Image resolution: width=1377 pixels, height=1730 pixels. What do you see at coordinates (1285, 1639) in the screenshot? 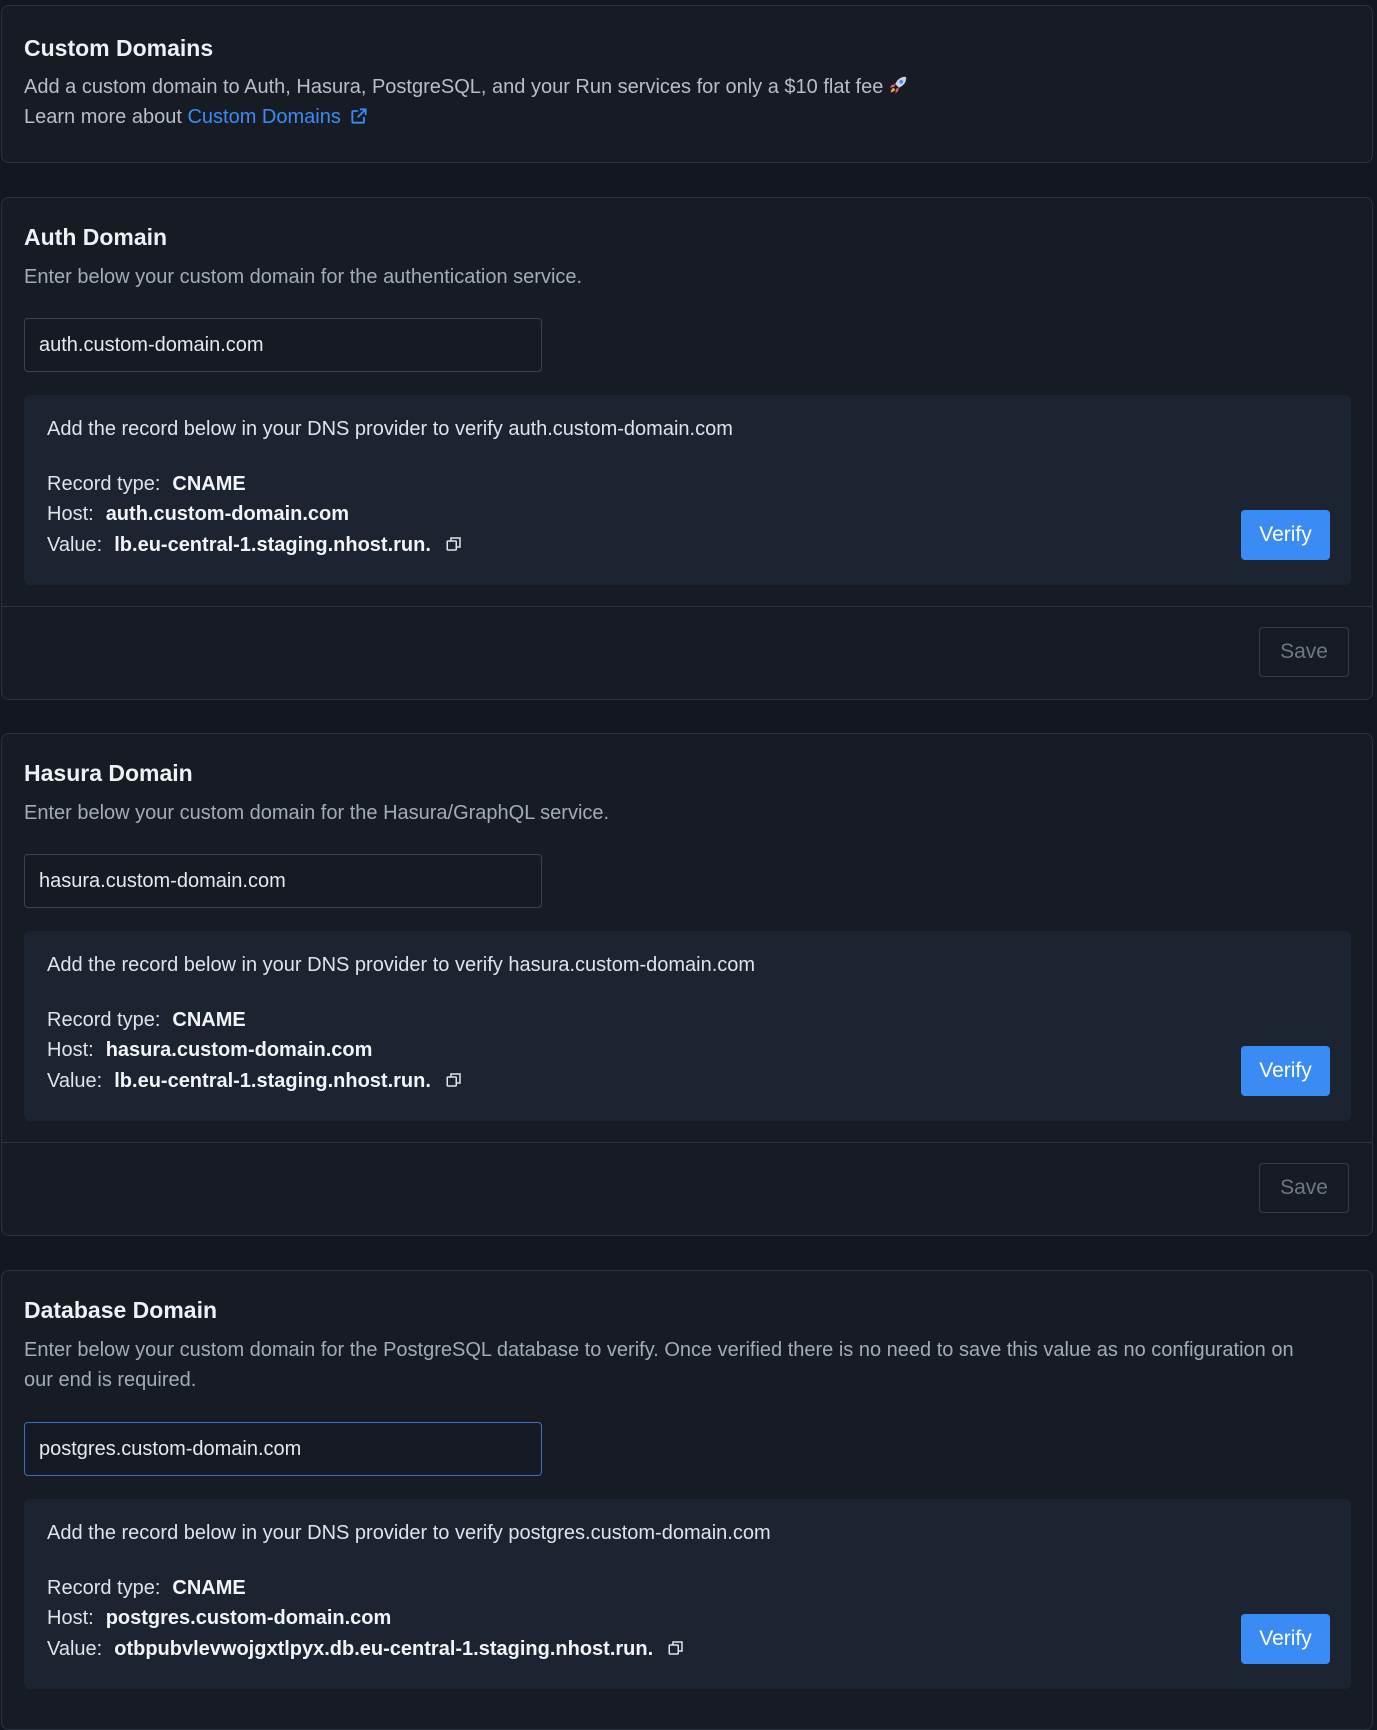
I see `database-verify-button: Verify` at bounding box center [1285, 1639].